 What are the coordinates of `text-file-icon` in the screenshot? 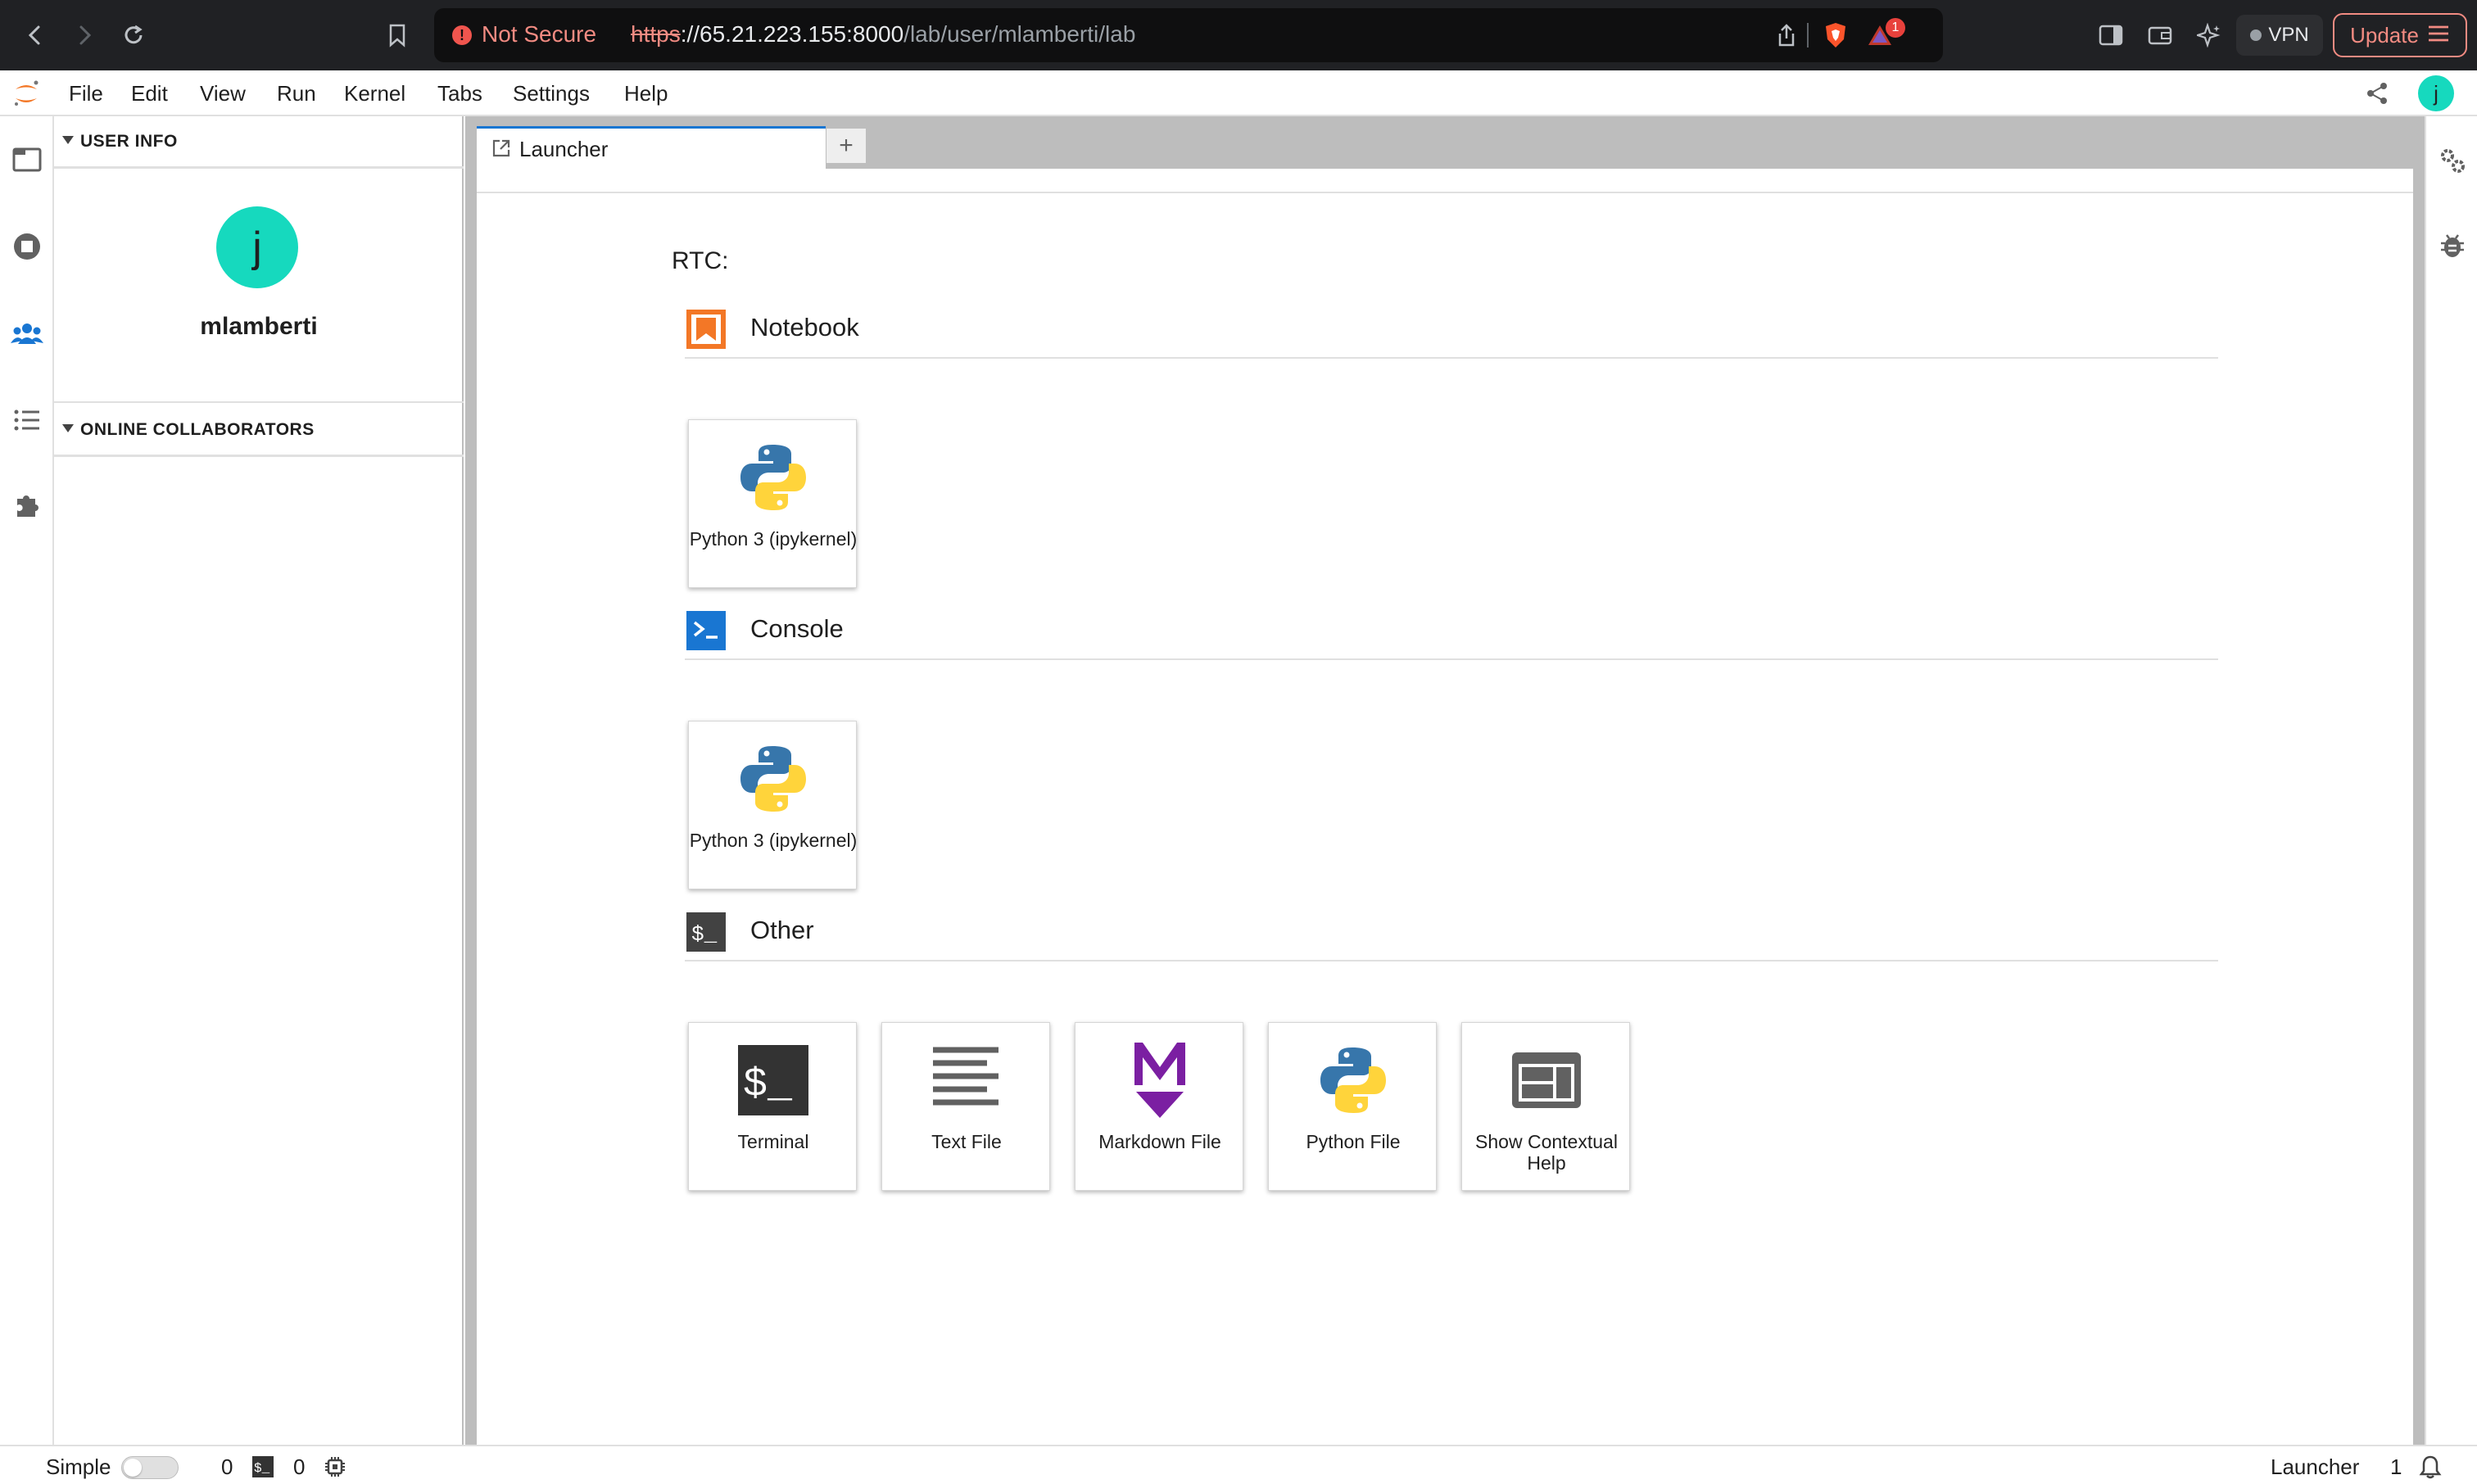 It's located at (967, 1080).